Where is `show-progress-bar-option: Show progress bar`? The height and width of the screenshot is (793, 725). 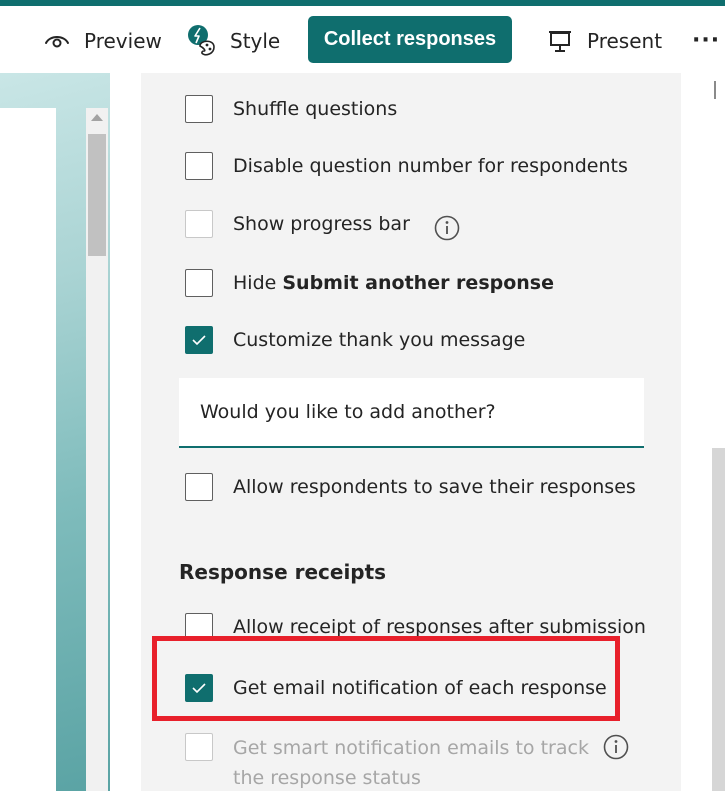 show-progress-bar-option: Show progress bar is located at coordinates (297, 224).